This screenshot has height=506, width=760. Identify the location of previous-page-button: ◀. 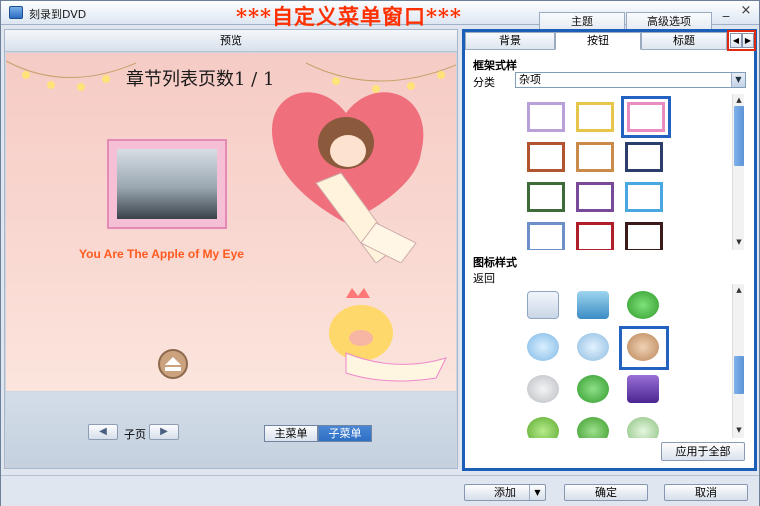
(103, 432).